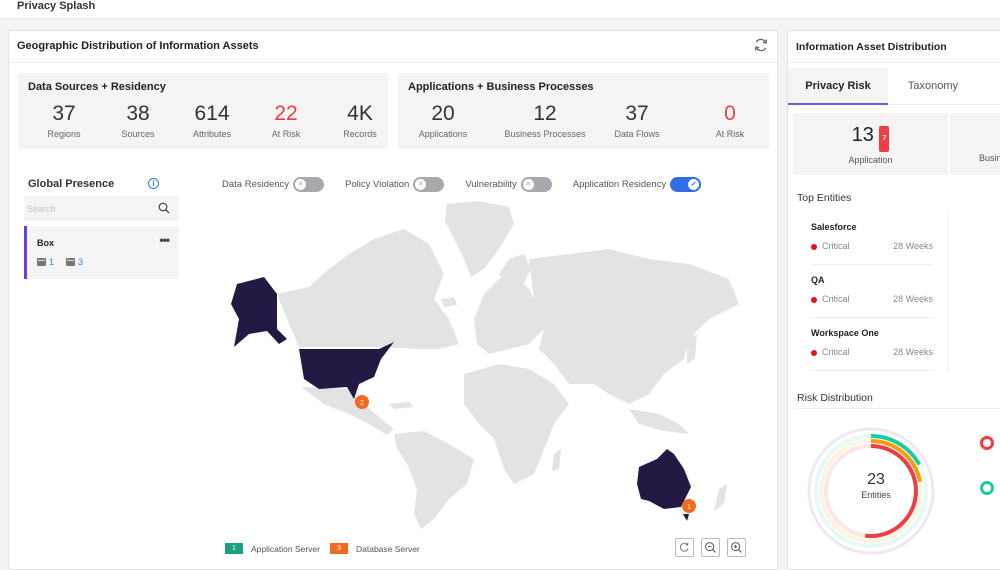  I want to click on legend-application-server: 1 Application Server, so click(272, 548).